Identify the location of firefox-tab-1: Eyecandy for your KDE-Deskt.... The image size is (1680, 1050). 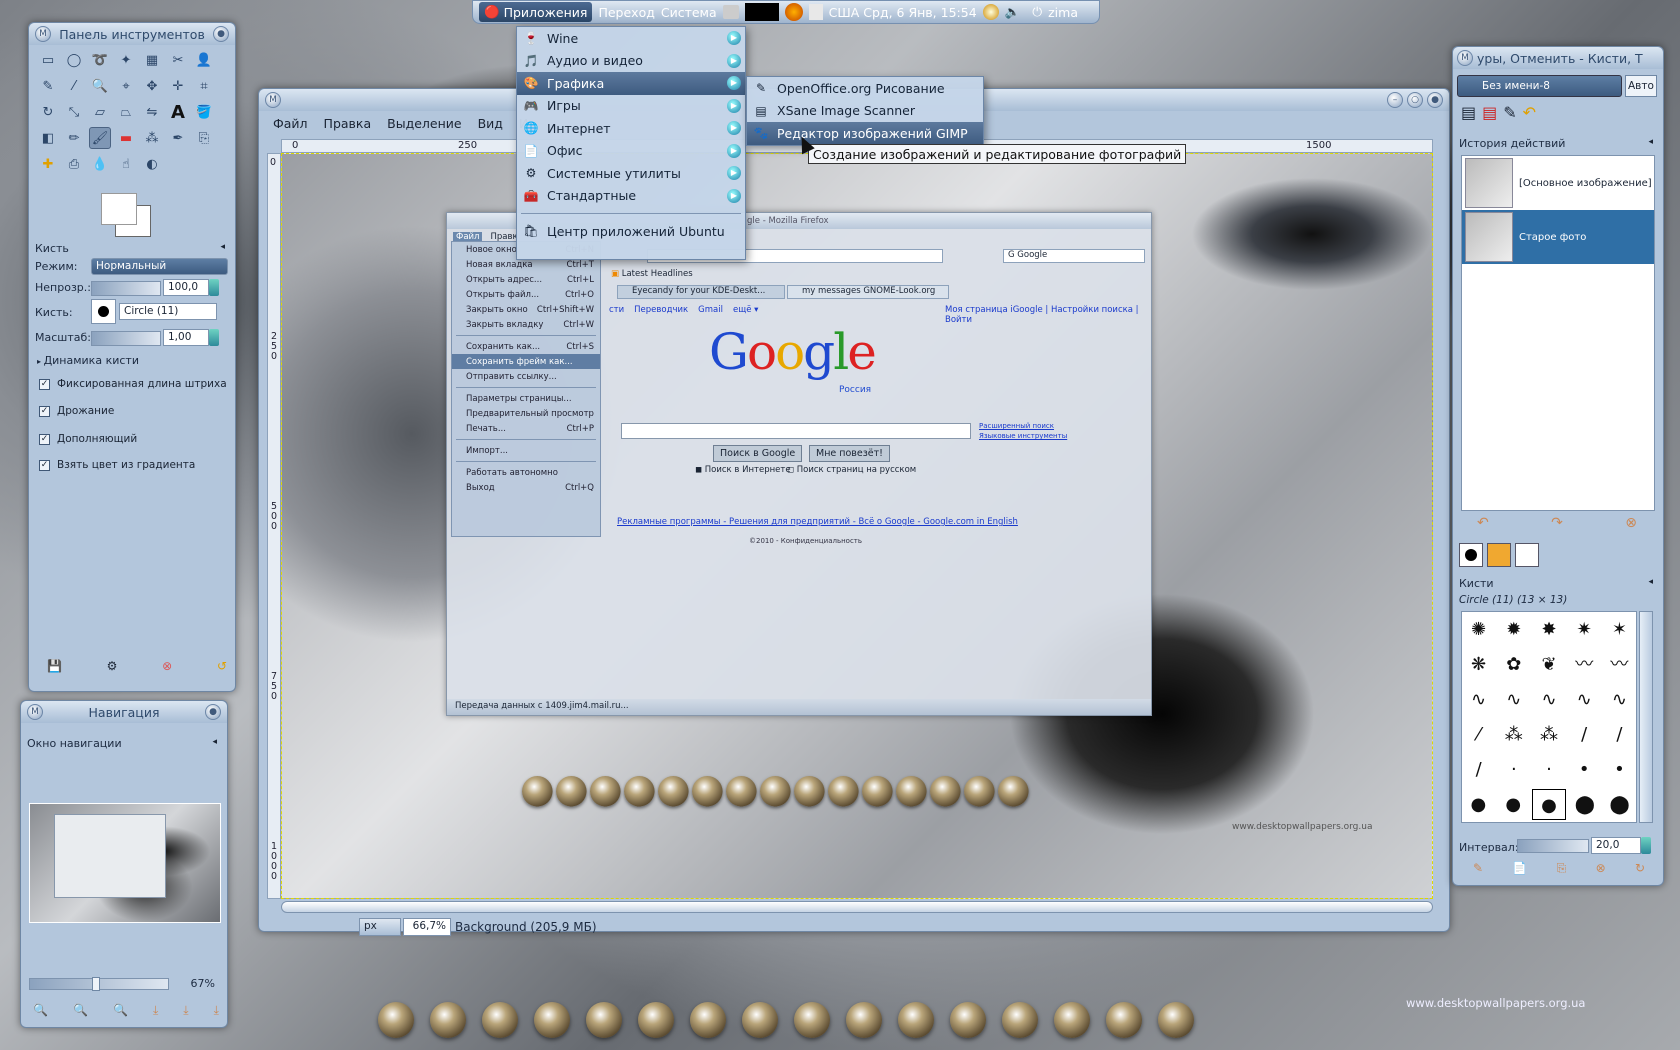
(701, 292).